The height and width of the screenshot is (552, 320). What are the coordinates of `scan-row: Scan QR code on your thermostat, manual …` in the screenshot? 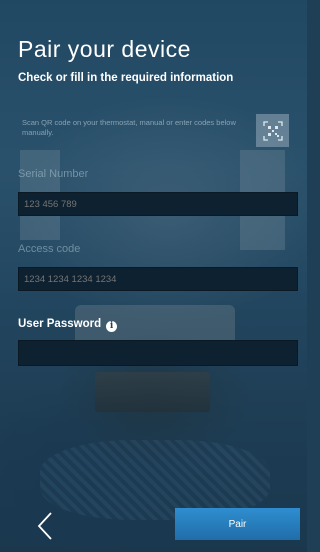 It's located at (153, 132).